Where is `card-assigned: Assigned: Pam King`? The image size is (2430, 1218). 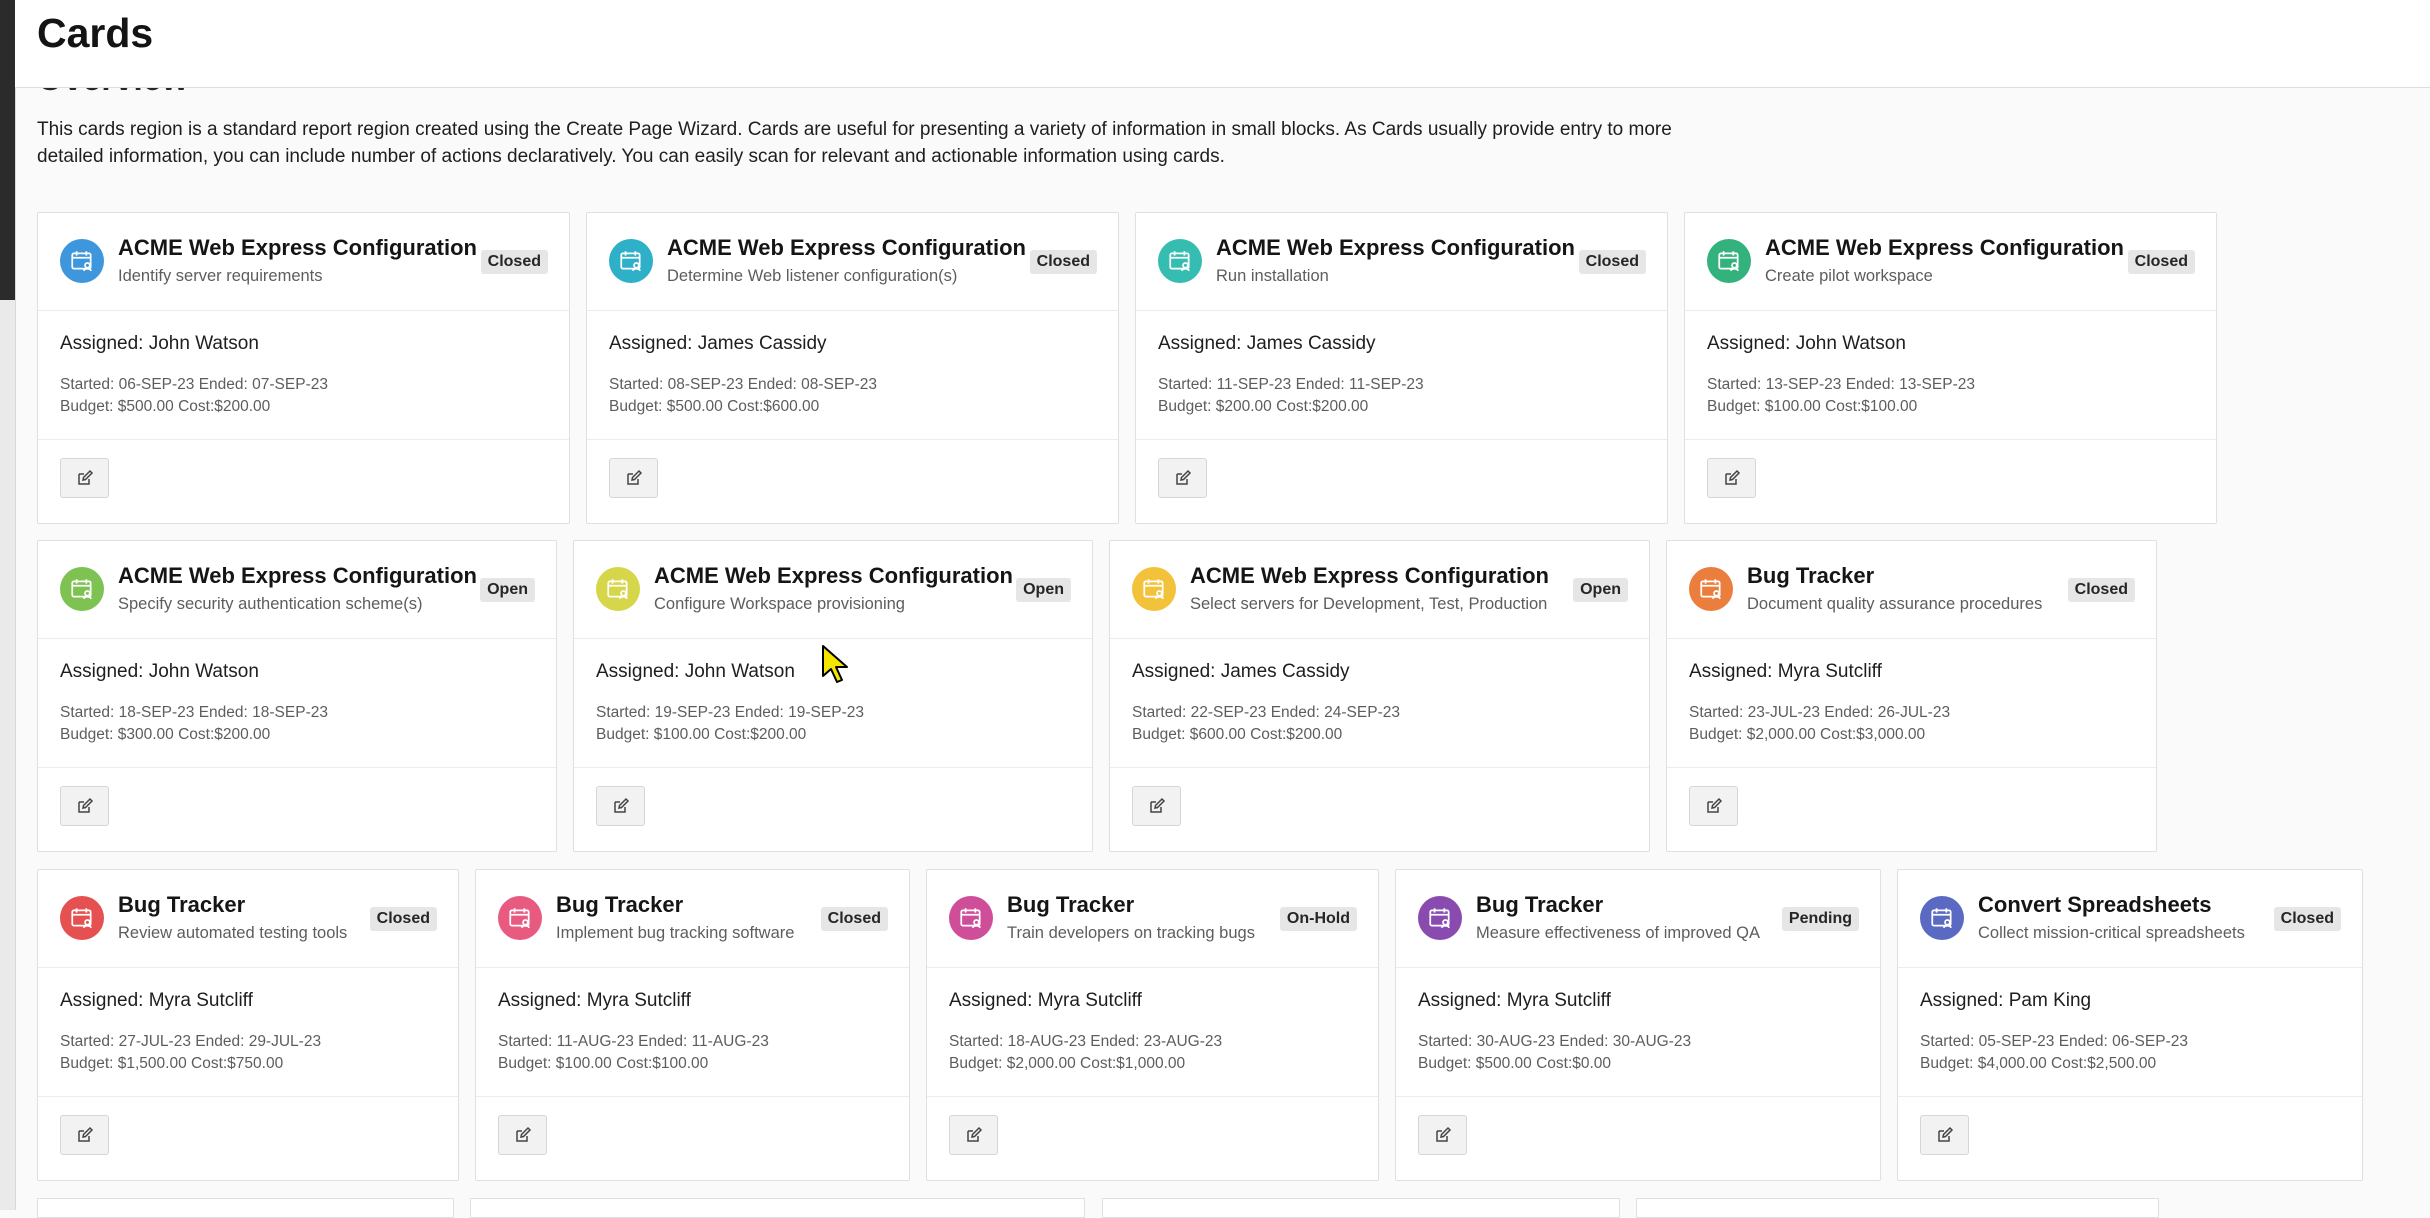 card-assigned: Assigned: Pam King is located at coordinates (2006, 1000).